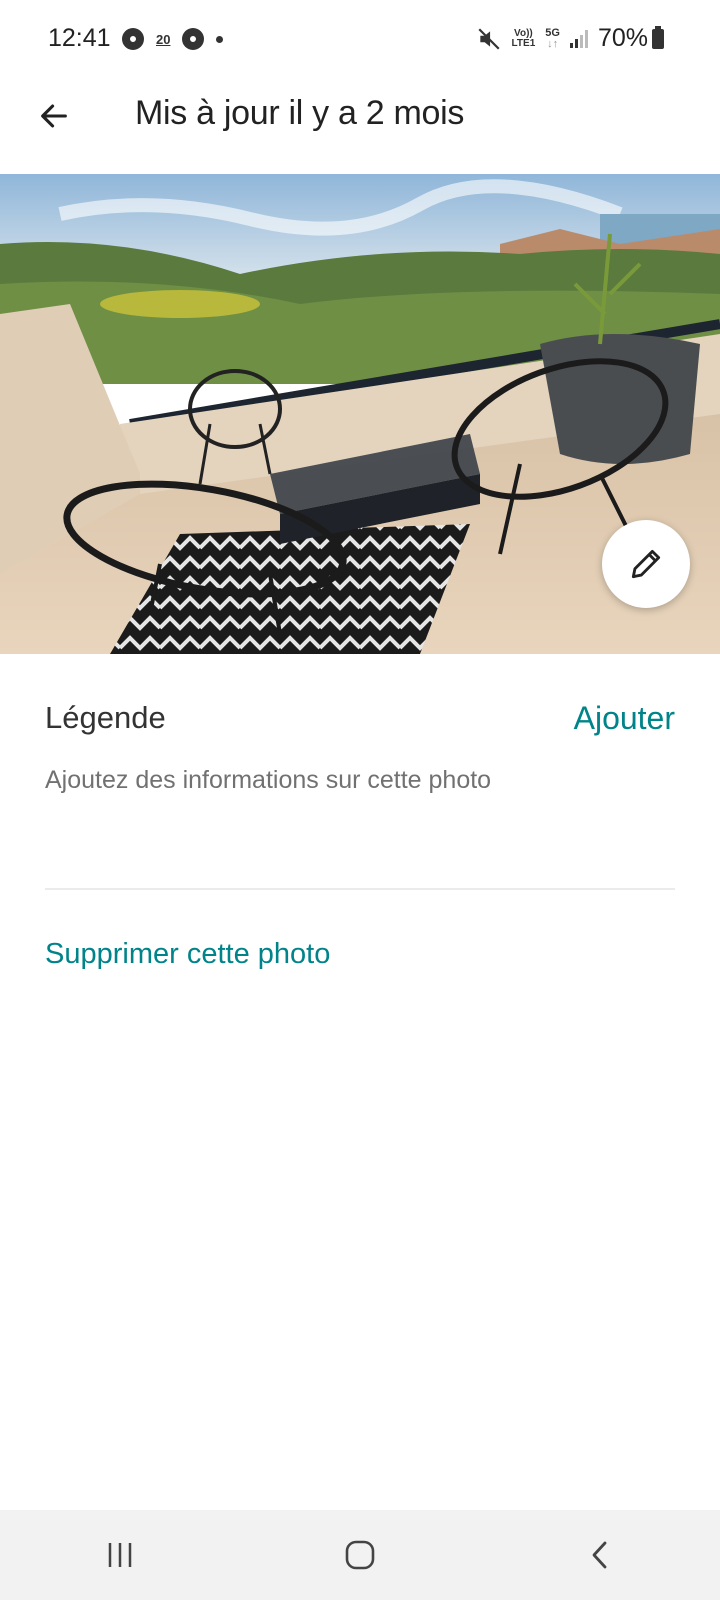  What do you see at coordinates (624, 718) in the screenshot?
I see `add-caption-button: Ajouter` at bounding box center [624, 718].